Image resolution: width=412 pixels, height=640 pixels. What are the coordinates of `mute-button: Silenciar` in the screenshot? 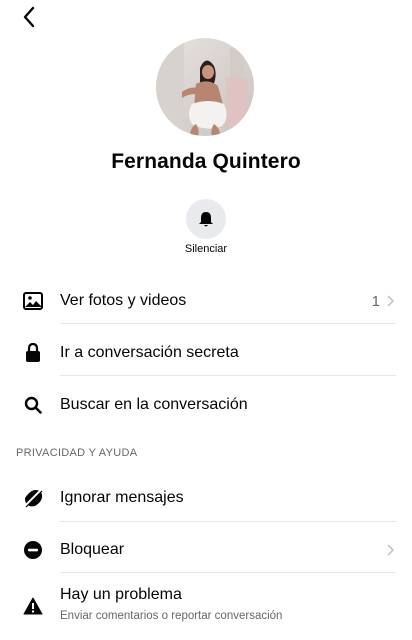 It's located at (206, 227).